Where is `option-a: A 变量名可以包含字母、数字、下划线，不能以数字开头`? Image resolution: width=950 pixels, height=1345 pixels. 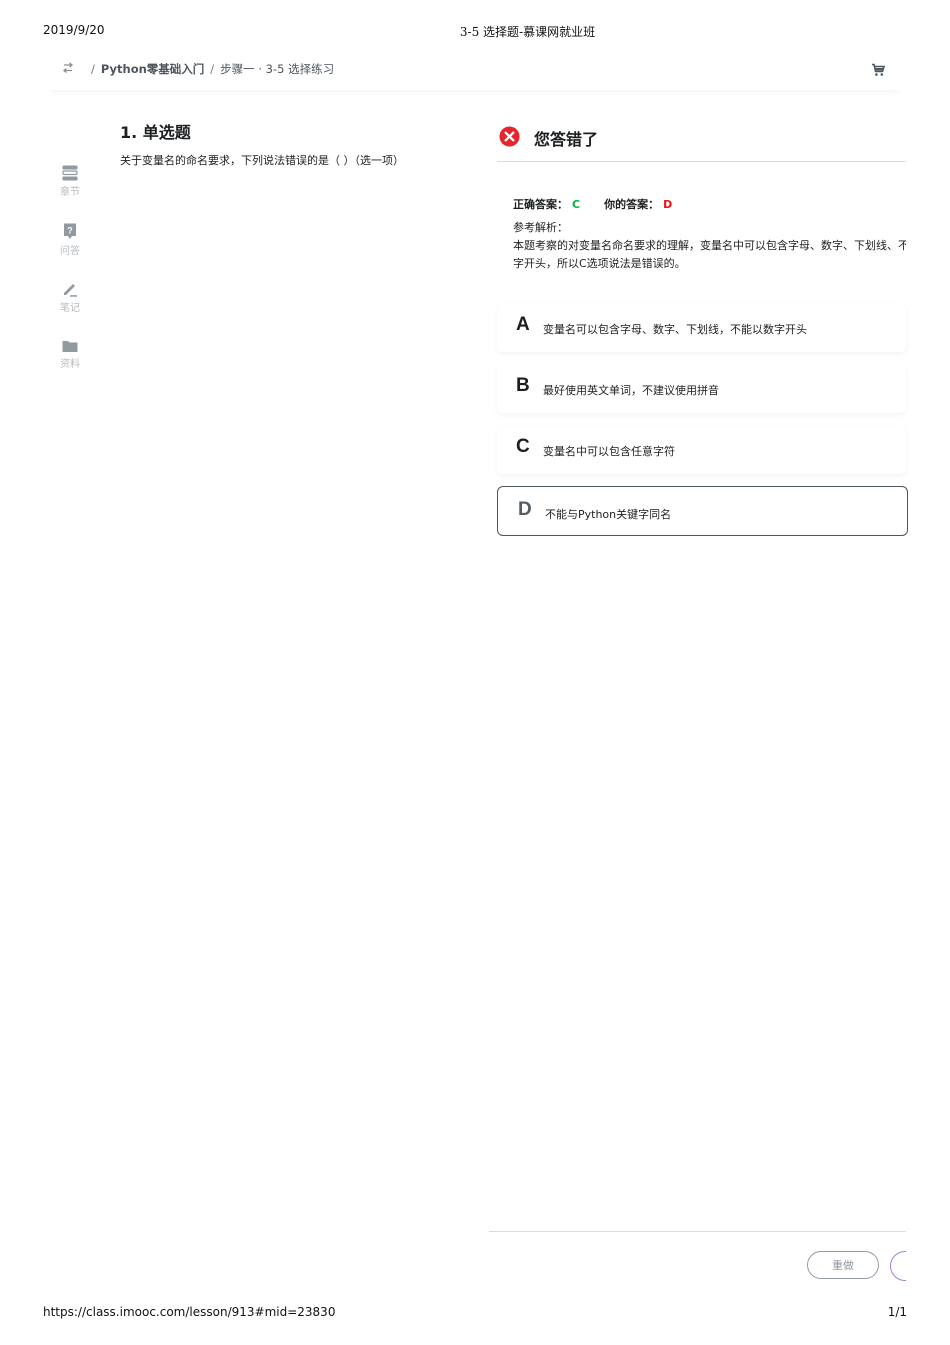 option-a: A 变量名可以包含字母、数字、下划线，不能以数字开头 is located at coordinates (701, 328).